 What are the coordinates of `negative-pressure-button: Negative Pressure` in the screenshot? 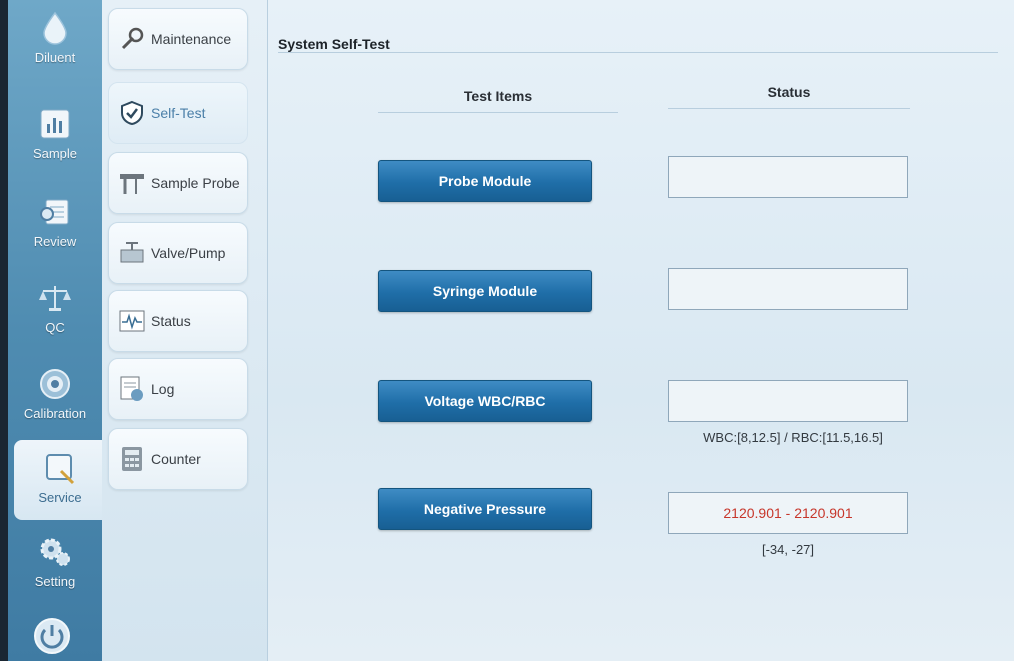 It's located at (485, 509).